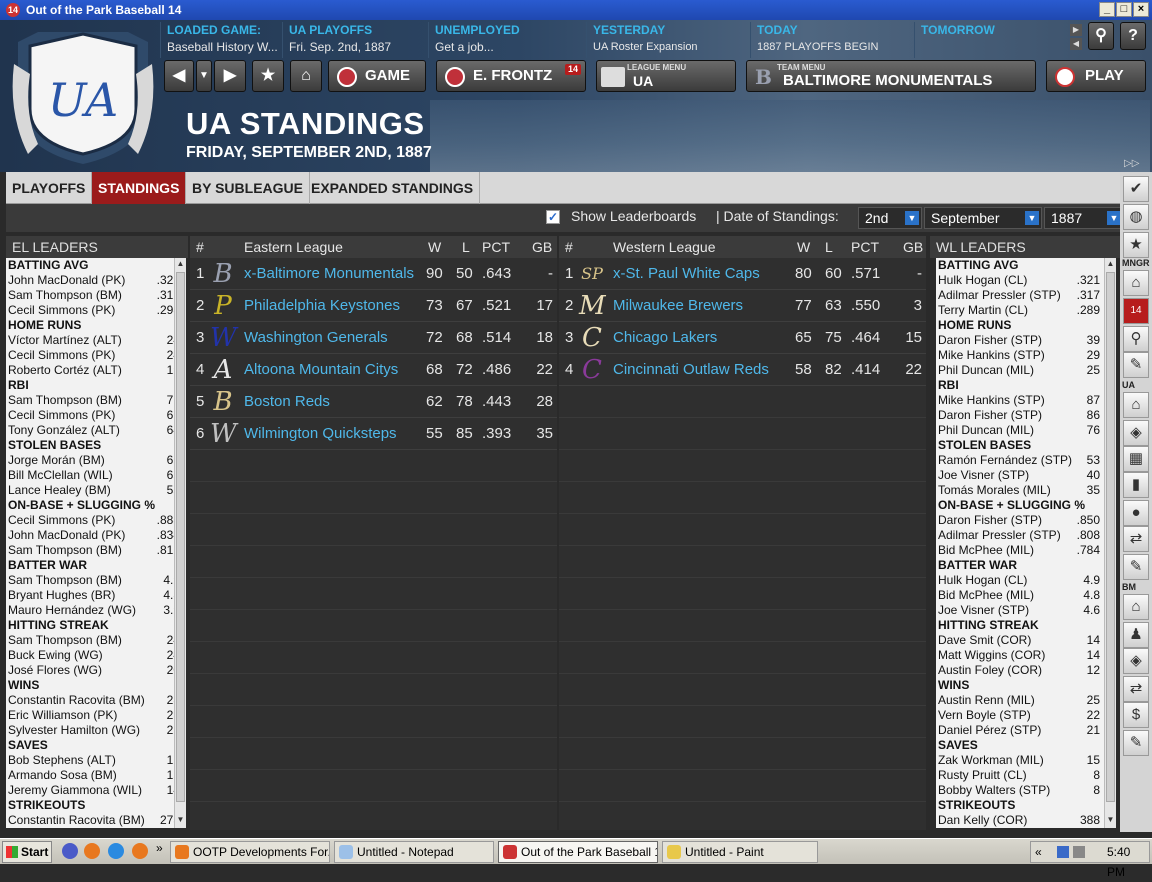 This screenshot has height=882, width=1152. Describe the element at coordinates (982, 580) in the screenshot. I see `leader-name: Hulk Hogan (CL)` at that location.